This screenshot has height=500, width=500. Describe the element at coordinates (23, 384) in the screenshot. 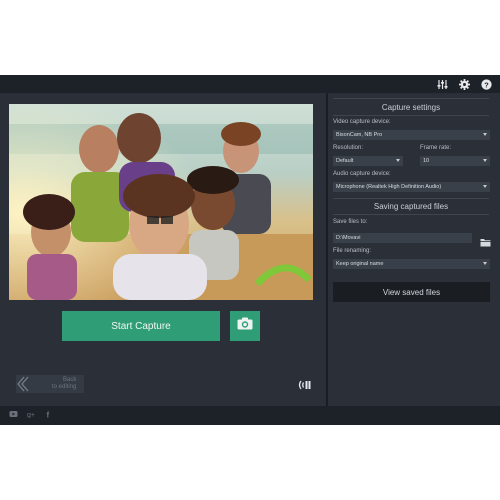

I see `chevron-left-icon` at that location.